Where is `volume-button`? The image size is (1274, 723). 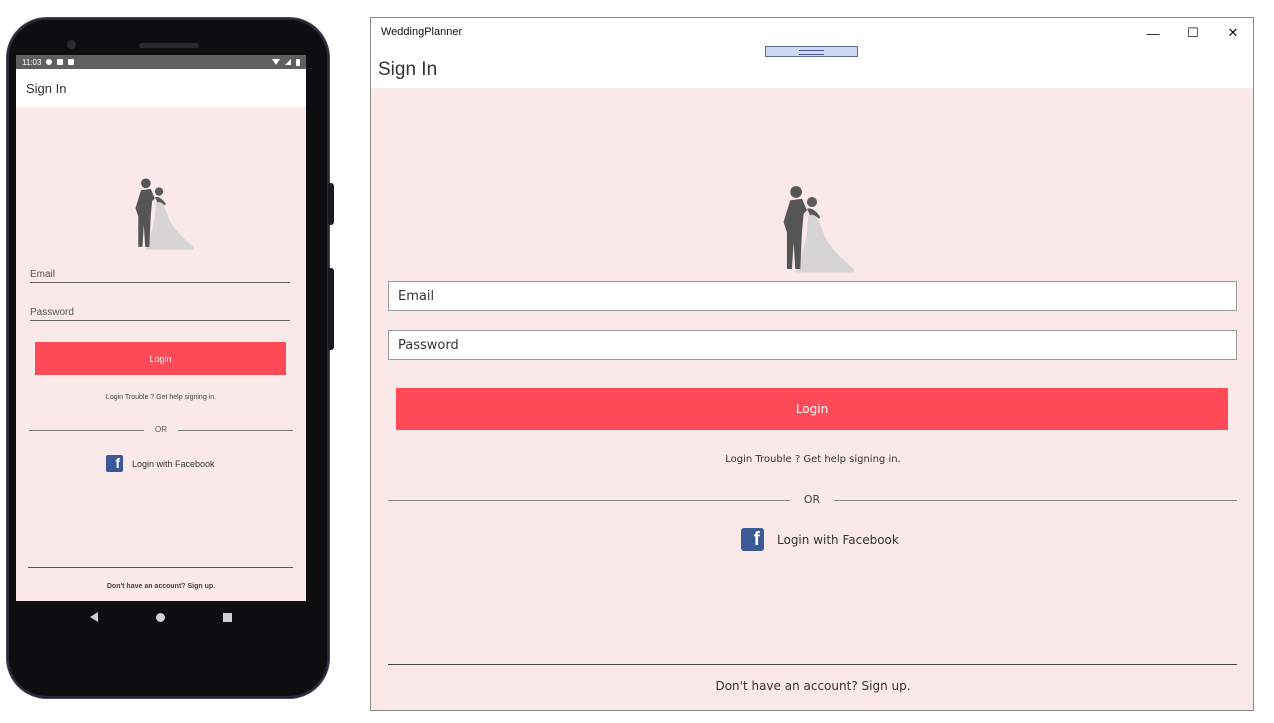
volume-button is located at coordinates (331, 309).